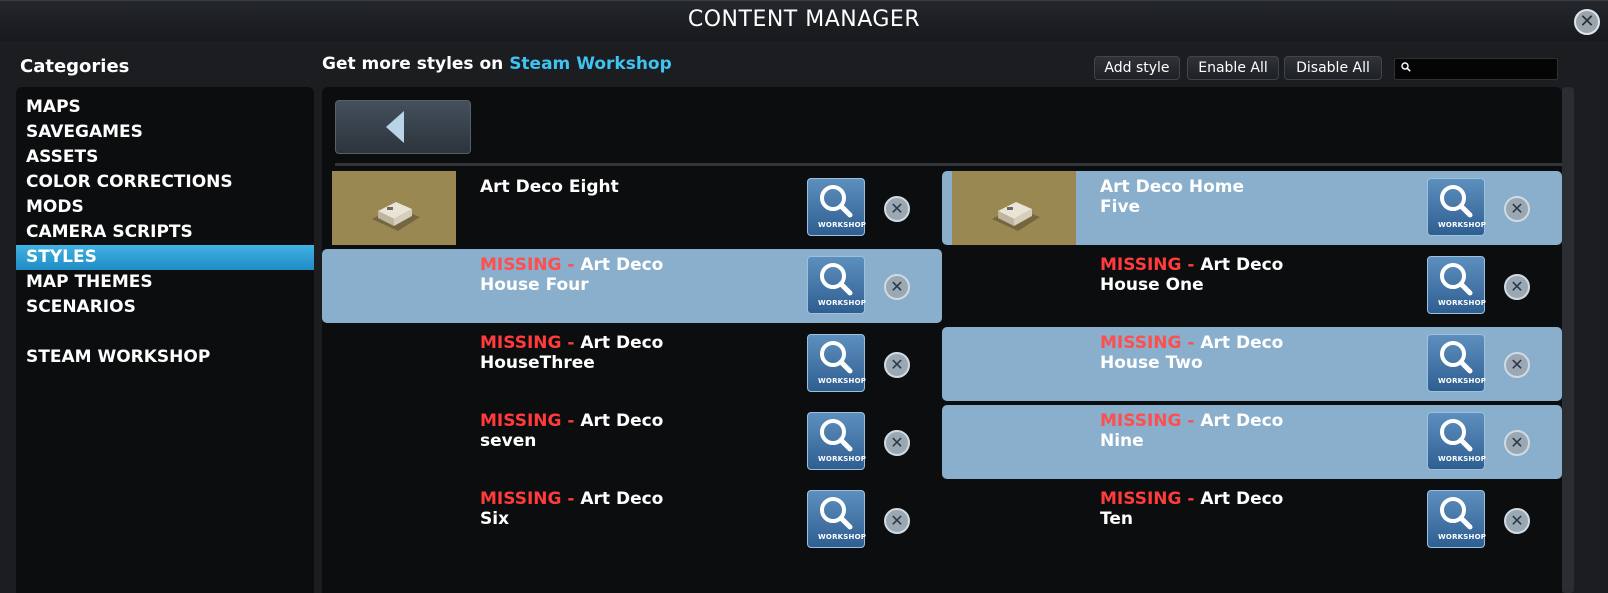 Image resolution: width=1608 pixels, height=593 pixels. Describe the element at coordinates (1116, 519) in the screenshot. I see `style-name-line2: Ten` at that location.